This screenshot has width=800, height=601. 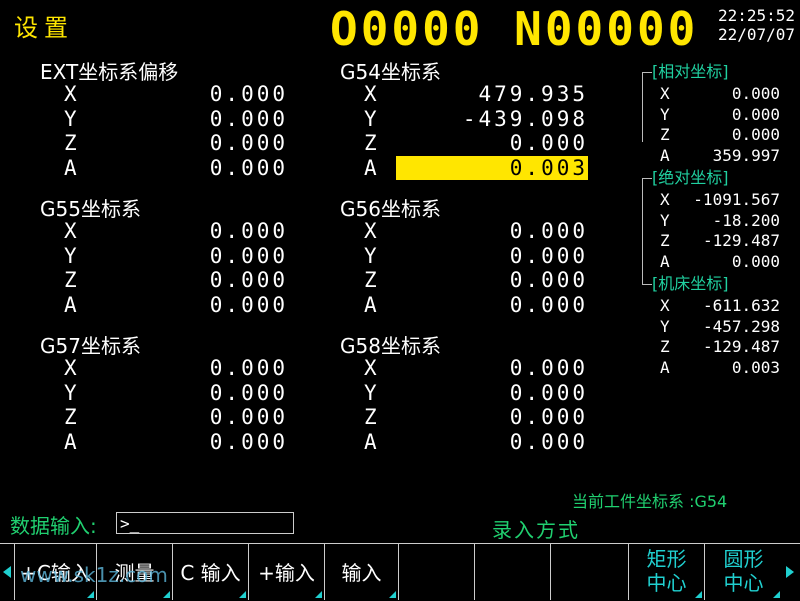 I want to click on softkey-label: +输入, so click(x=286, y=573).